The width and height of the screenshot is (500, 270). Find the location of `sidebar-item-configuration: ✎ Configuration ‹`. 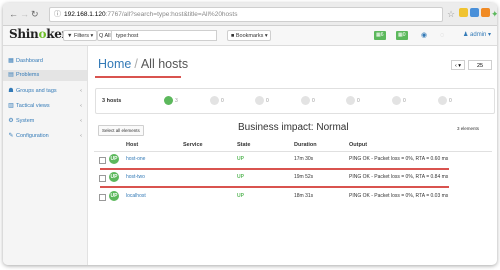

sidebar-item-configuration: ✎ Configuration ‹ is located at coordinates (45, 136).